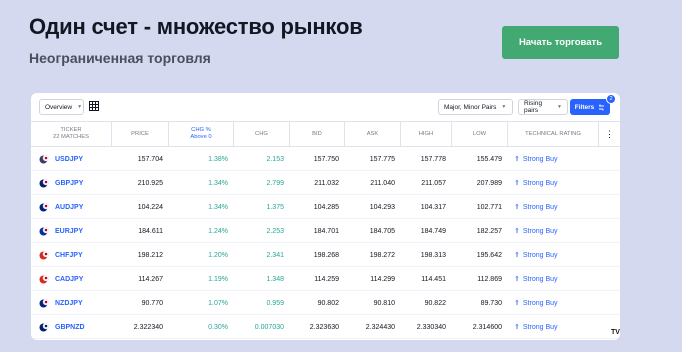 This screenshot has width=682, height=352. What do you see at coordinates (218, 207) in the screenshot?
I see `cell-chg-pct: 1.34%` at bounding box center [218, 207].